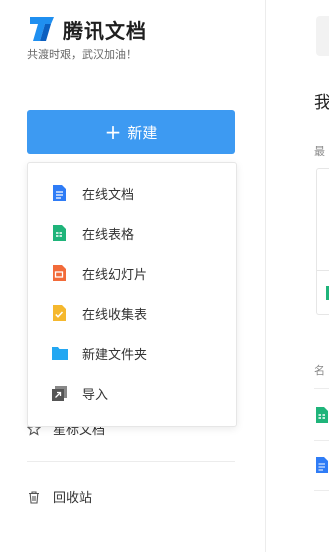 The height and width of the screenshot is (552, 329). I want to click on sidebar-divider, so click(131, 461).